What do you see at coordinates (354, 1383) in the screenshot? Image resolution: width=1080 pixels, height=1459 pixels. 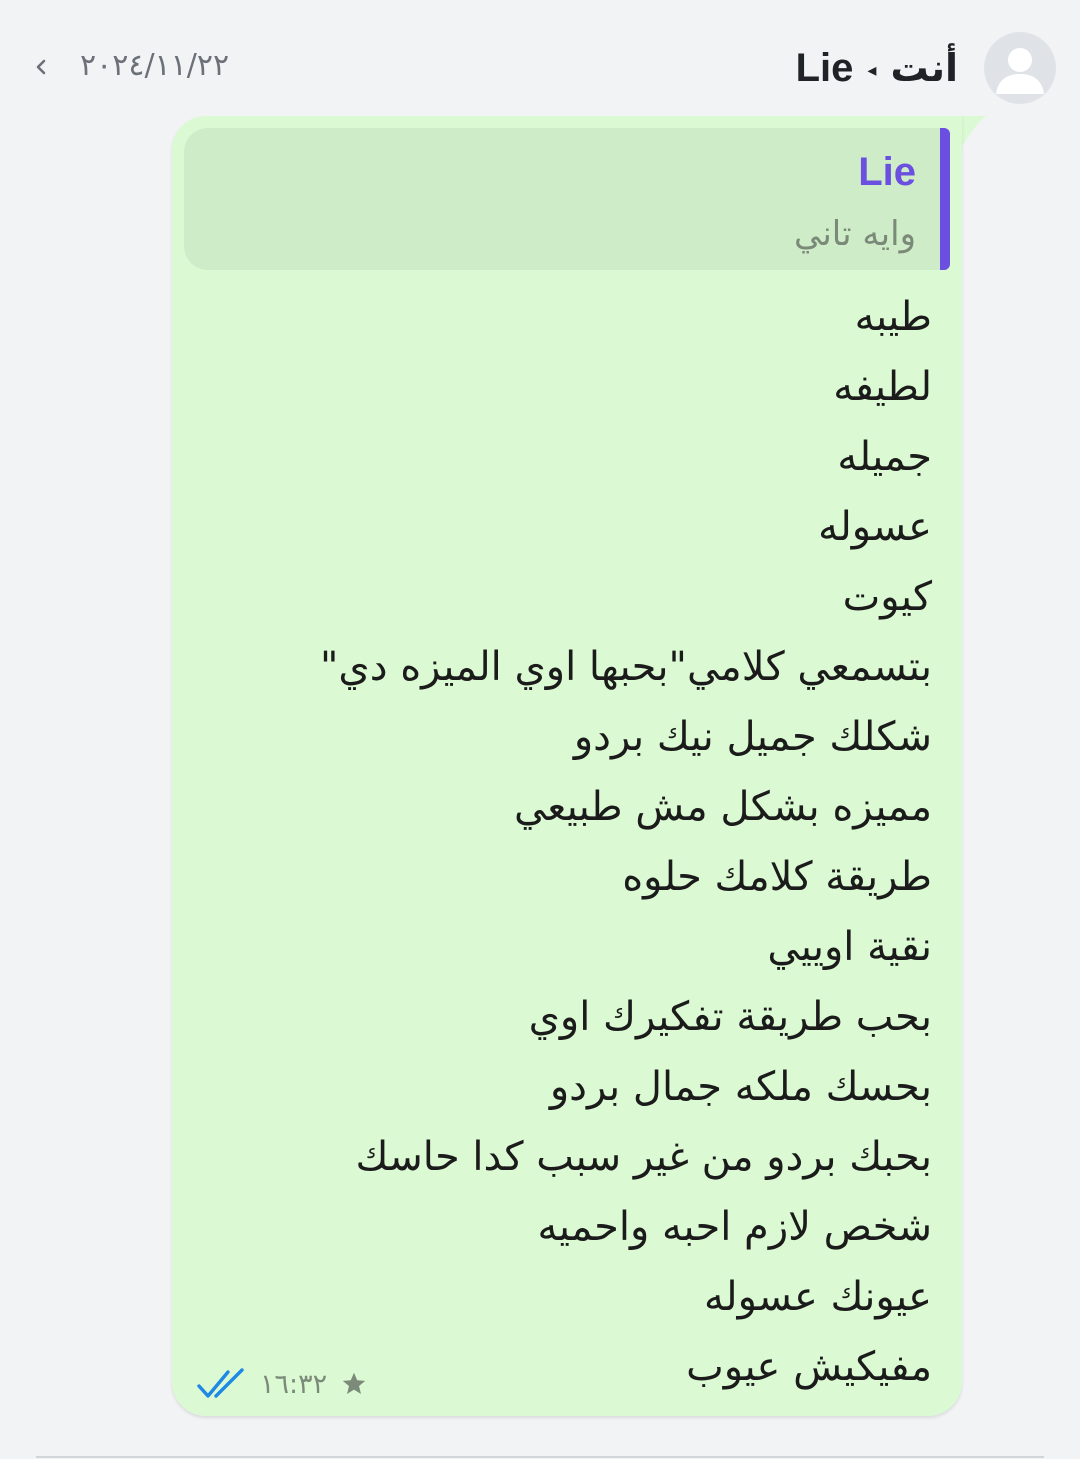 I see `star-icon` at bounding box center [354, 1383].